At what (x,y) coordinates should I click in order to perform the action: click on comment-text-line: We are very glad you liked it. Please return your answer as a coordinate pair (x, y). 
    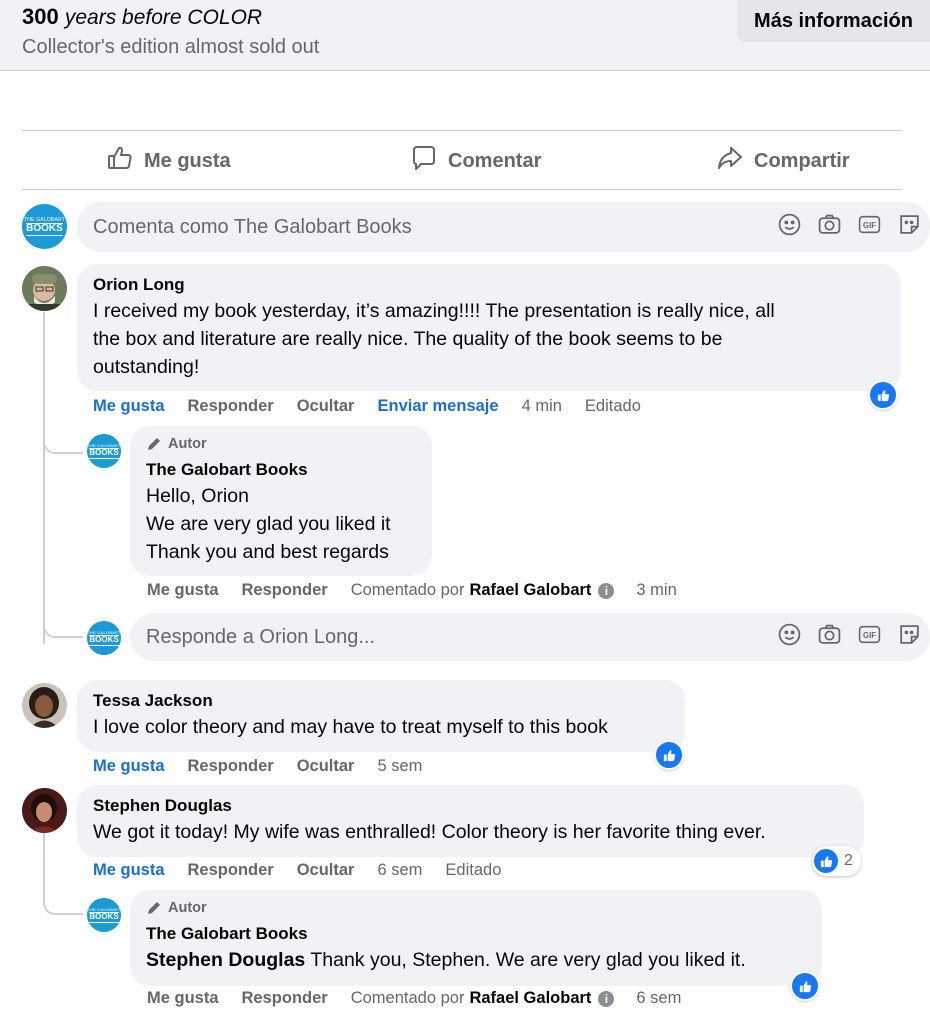
    Looking at the image, I should click on (268, 524).